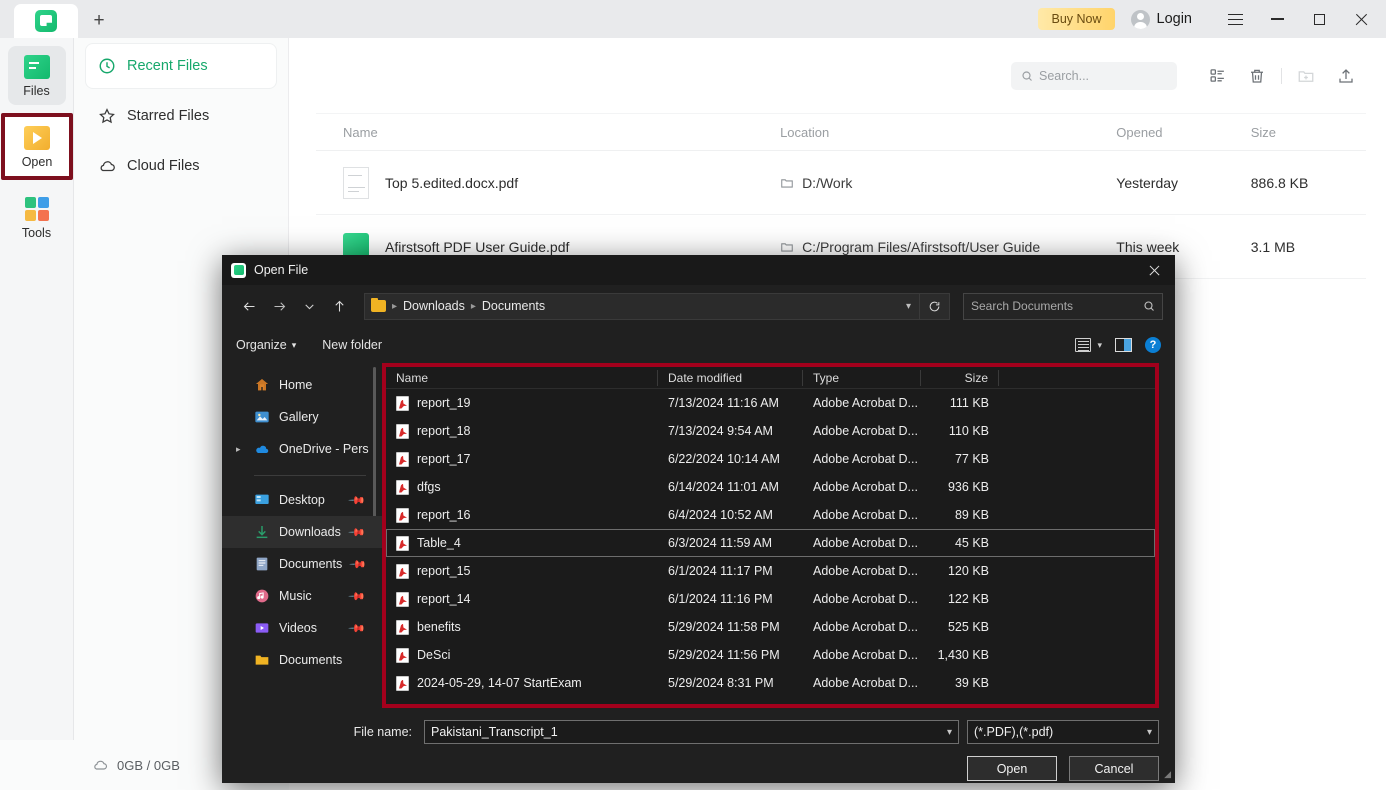  Describe the element at coordinates (513, 306) in the screenshot. I see `breadcrumb-documents: Documents` at that location.